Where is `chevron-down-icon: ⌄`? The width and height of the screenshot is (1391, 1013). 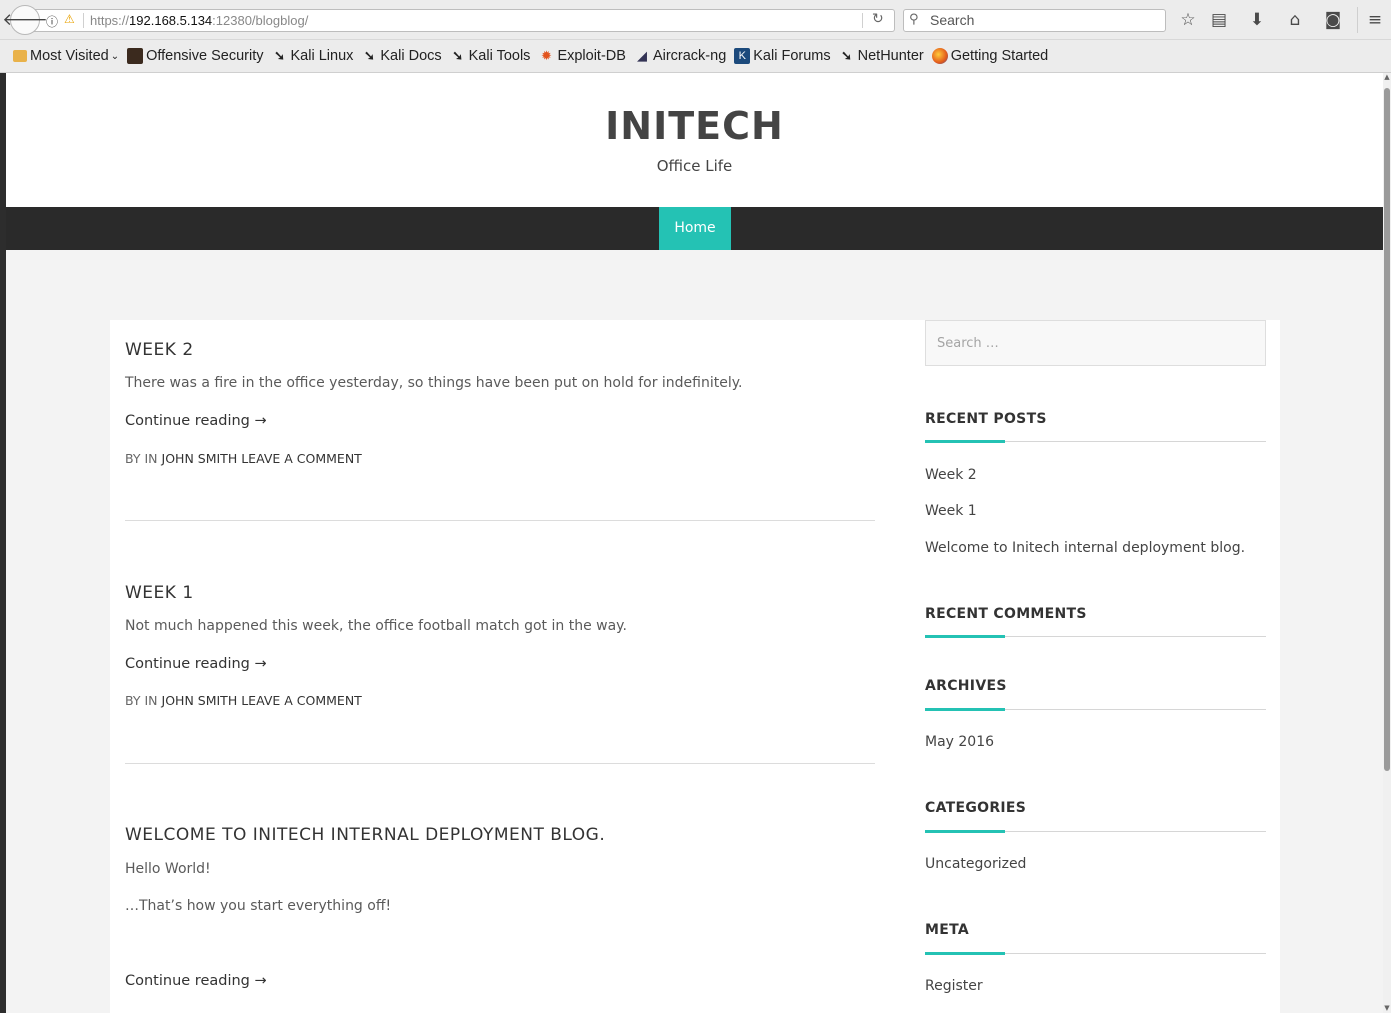 chevron-down-icon: ⌄ is located at coordinates (115, 56).